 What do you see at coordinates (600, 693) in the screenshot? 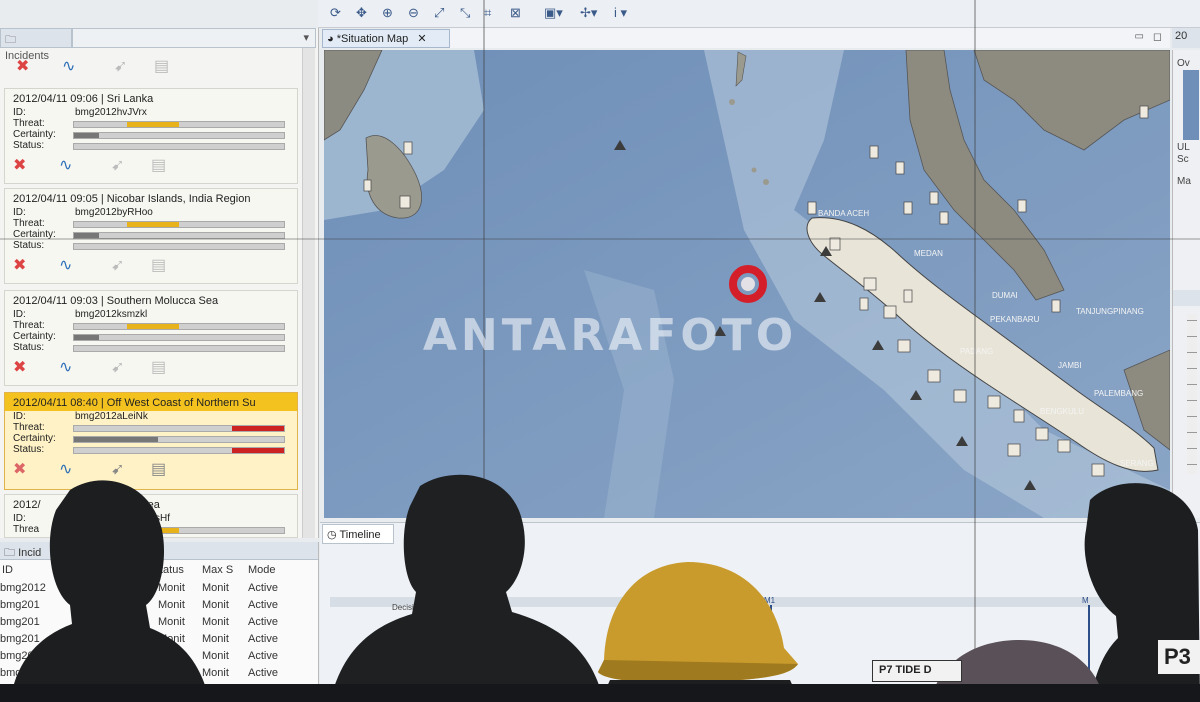
I see `bottom-frame` at bounding box center [600, 693].